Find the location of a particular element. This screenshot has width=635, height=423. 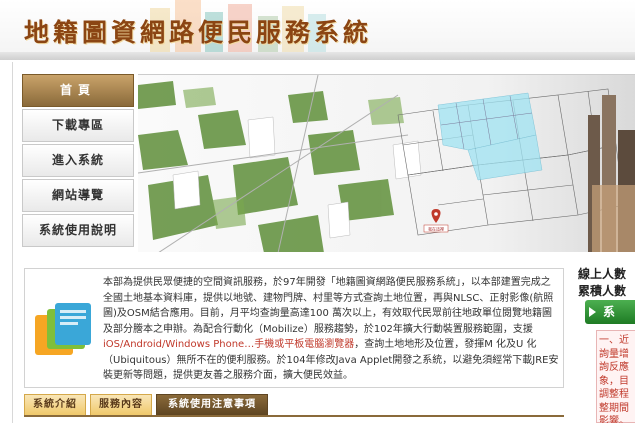

main-nav: 首頁 下載專區 進入系統 網站導覽 系統使用說明 is located at coordinates (78, 161).